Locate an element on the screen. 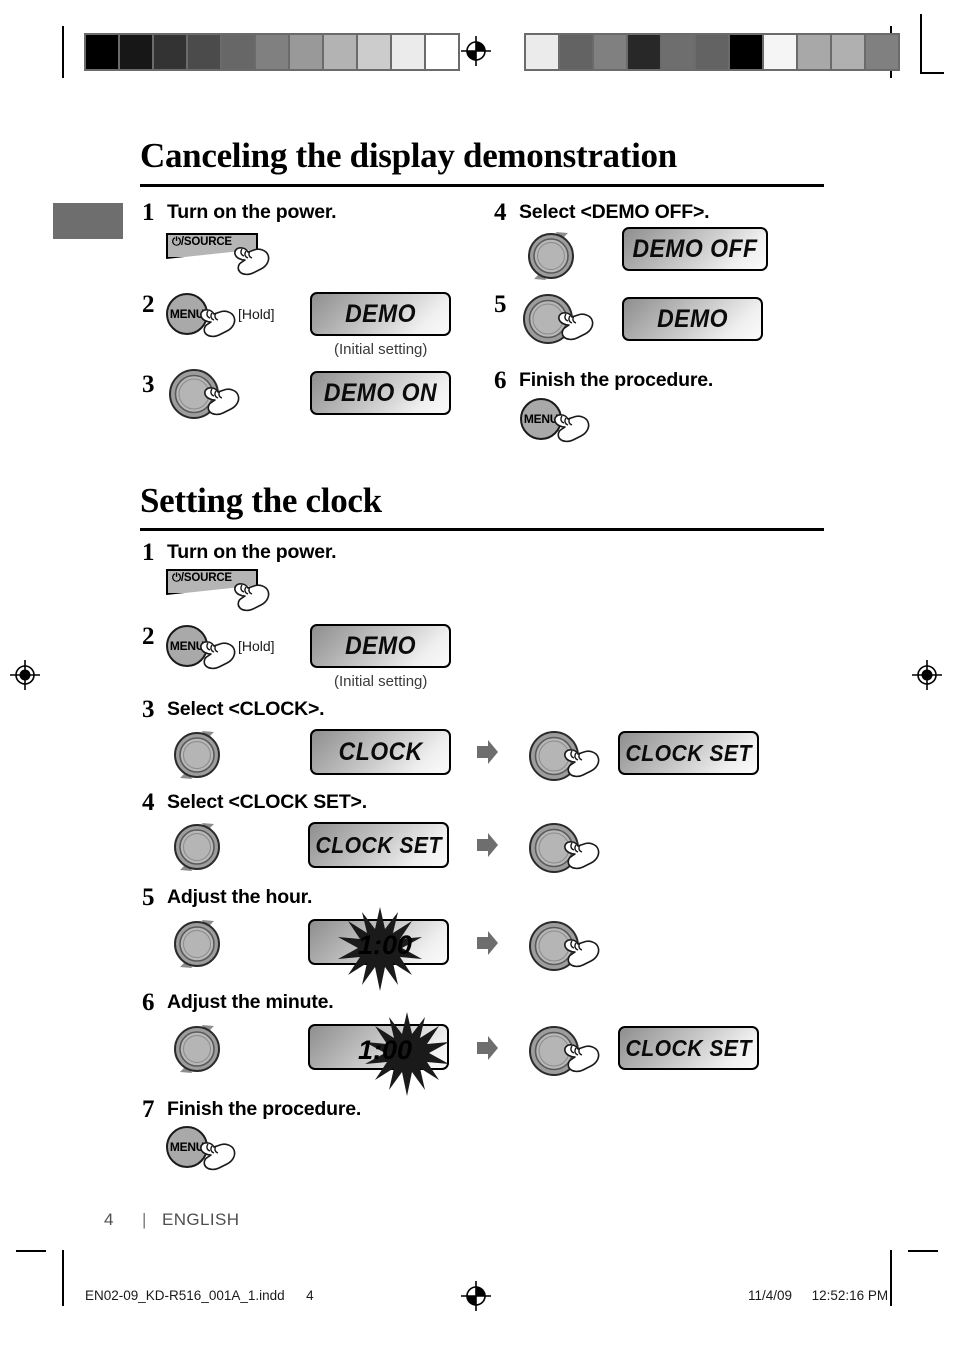 The height and width of the screenshot is (1354, 954). lcd-text: CLOCK is located at coordinates (380, 751).